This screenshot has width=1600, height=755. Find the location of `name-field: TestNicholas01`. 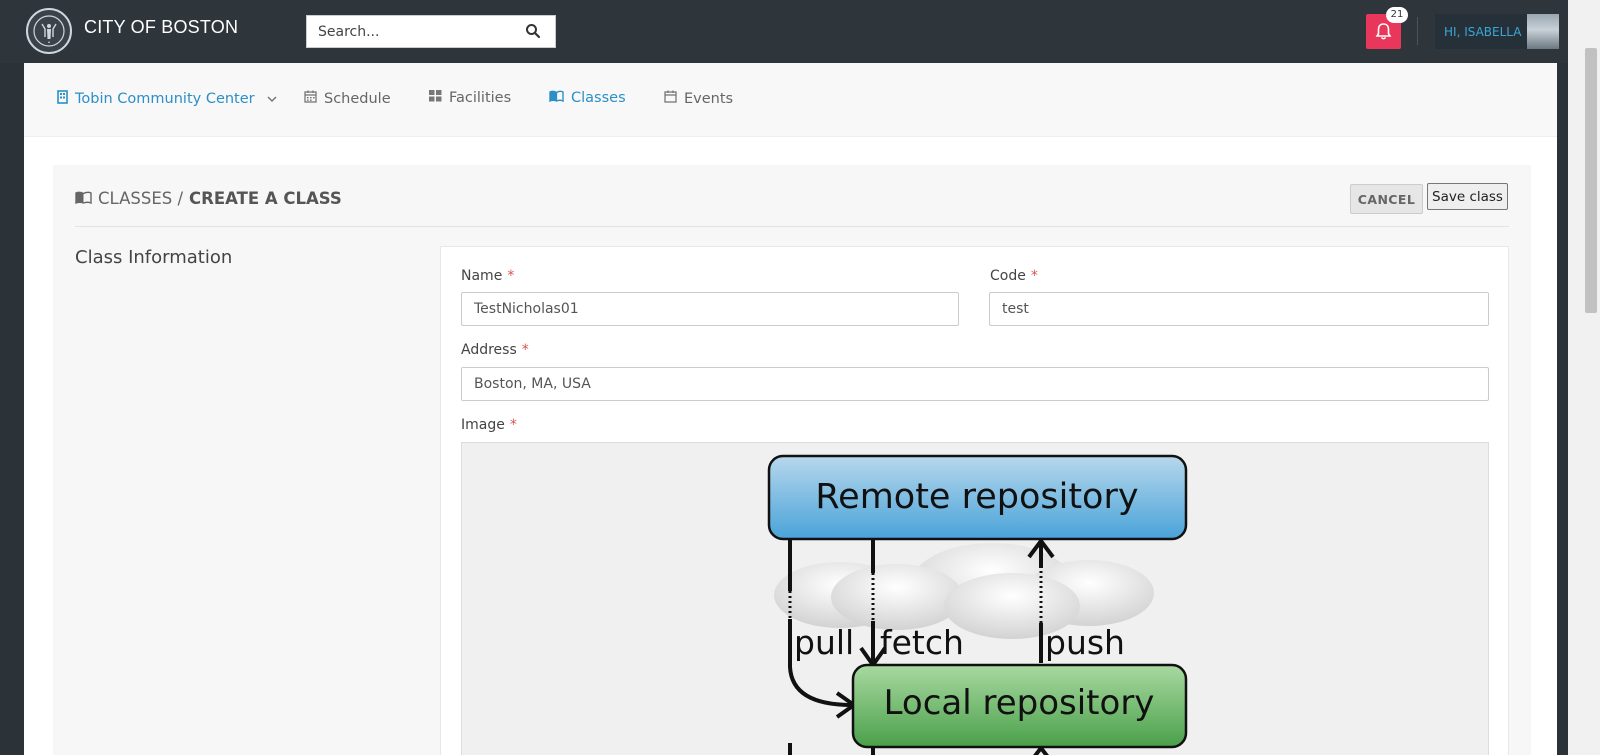

name-field: TestNicholas01 is located at coordinates (710, 309).